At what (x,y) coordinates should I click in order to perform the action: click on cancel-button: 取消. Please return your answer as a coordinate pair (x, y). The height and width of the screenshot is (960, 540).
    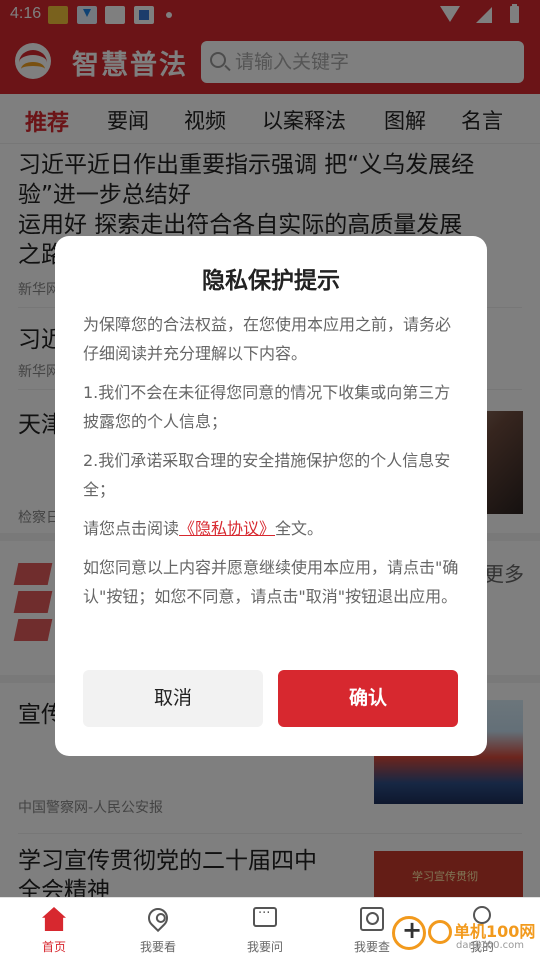
    Looking at the image, I should click on (173, 698).